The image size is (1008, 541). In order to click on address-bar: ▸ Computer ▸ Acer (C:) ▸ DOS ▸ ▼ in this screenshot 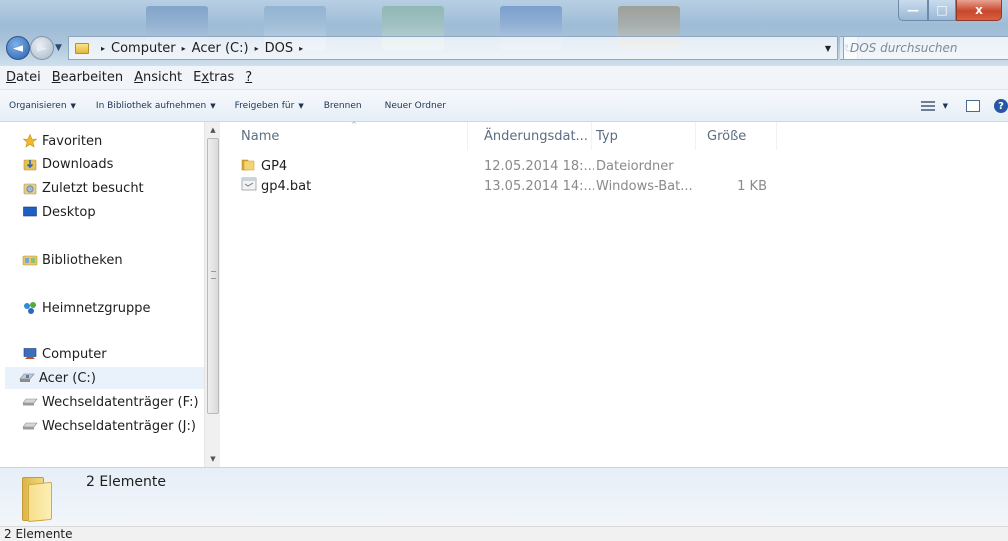, I will do `click(453, 48)`.